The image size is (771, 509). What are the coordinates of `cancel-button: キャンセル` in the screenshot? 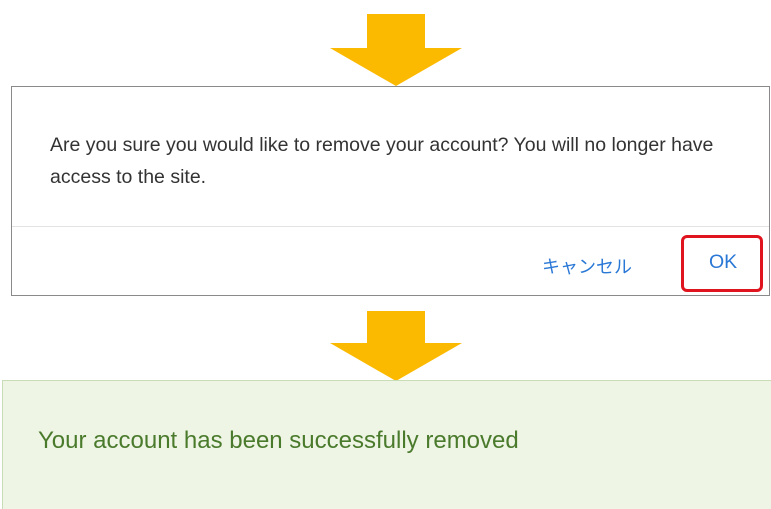 It's located at (587, 266).